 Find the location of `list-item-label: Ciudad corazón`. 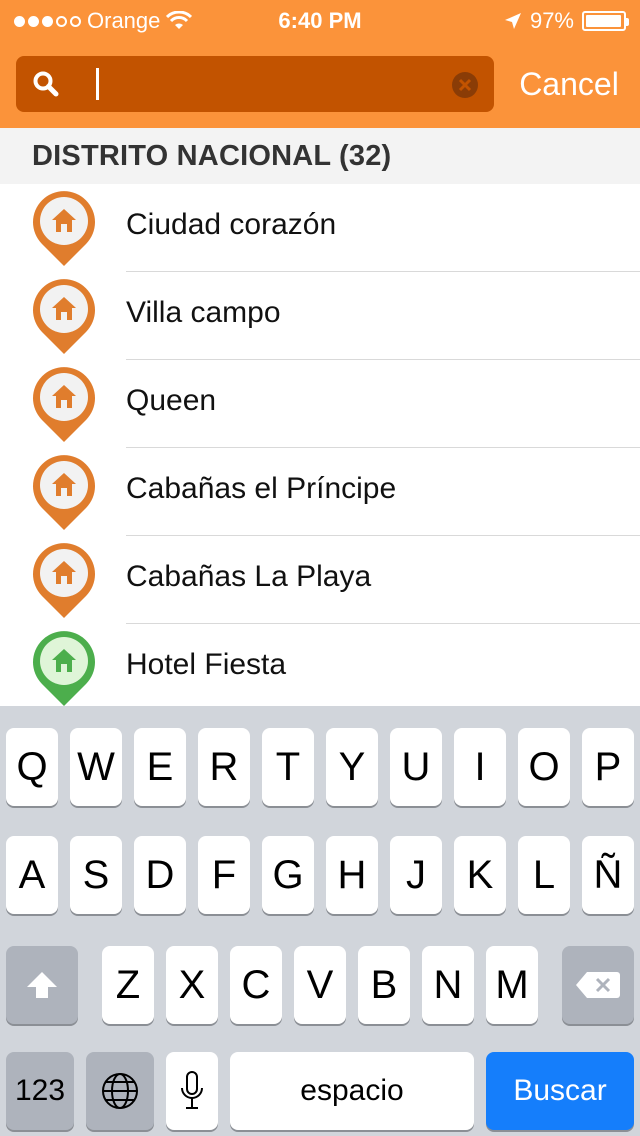

list-item-label: Ciudad corazón is located at coordinates (231, 224).